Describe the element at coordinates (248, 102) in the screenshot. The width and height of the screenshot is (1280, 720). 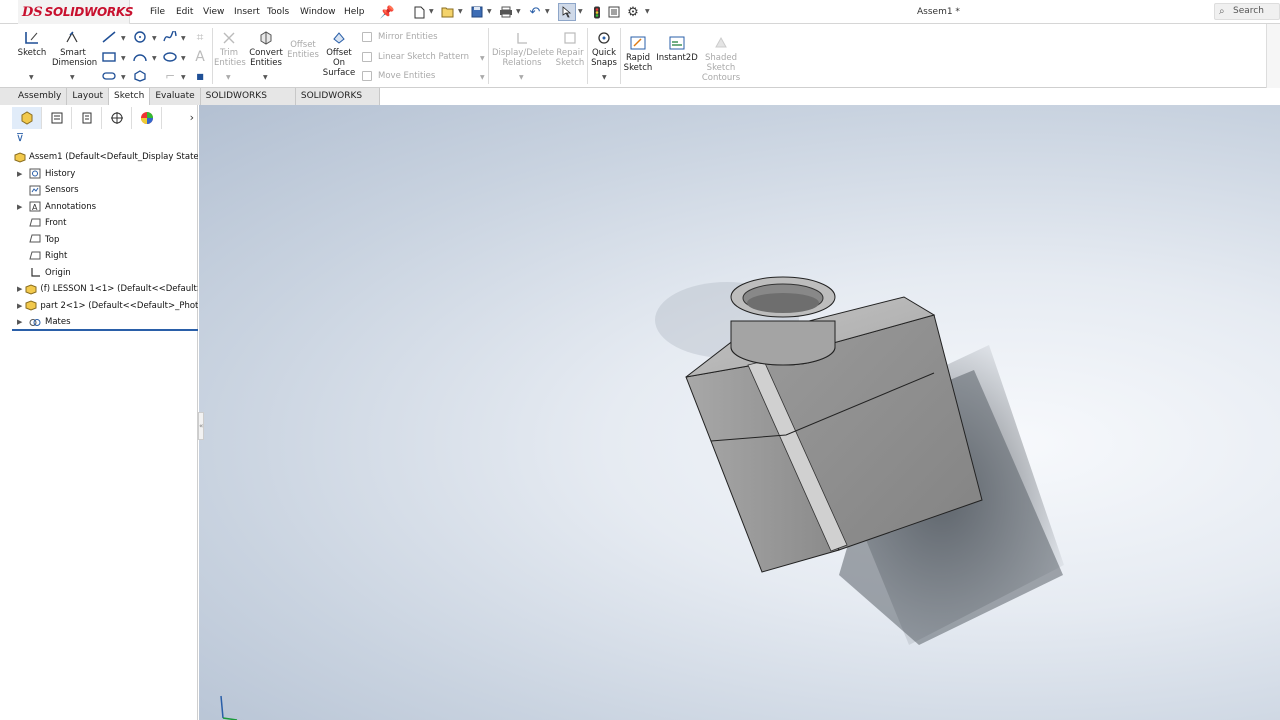
I see `tab-solidworks-add-ins: SOLIDWORKS Add-Ins` at that location.